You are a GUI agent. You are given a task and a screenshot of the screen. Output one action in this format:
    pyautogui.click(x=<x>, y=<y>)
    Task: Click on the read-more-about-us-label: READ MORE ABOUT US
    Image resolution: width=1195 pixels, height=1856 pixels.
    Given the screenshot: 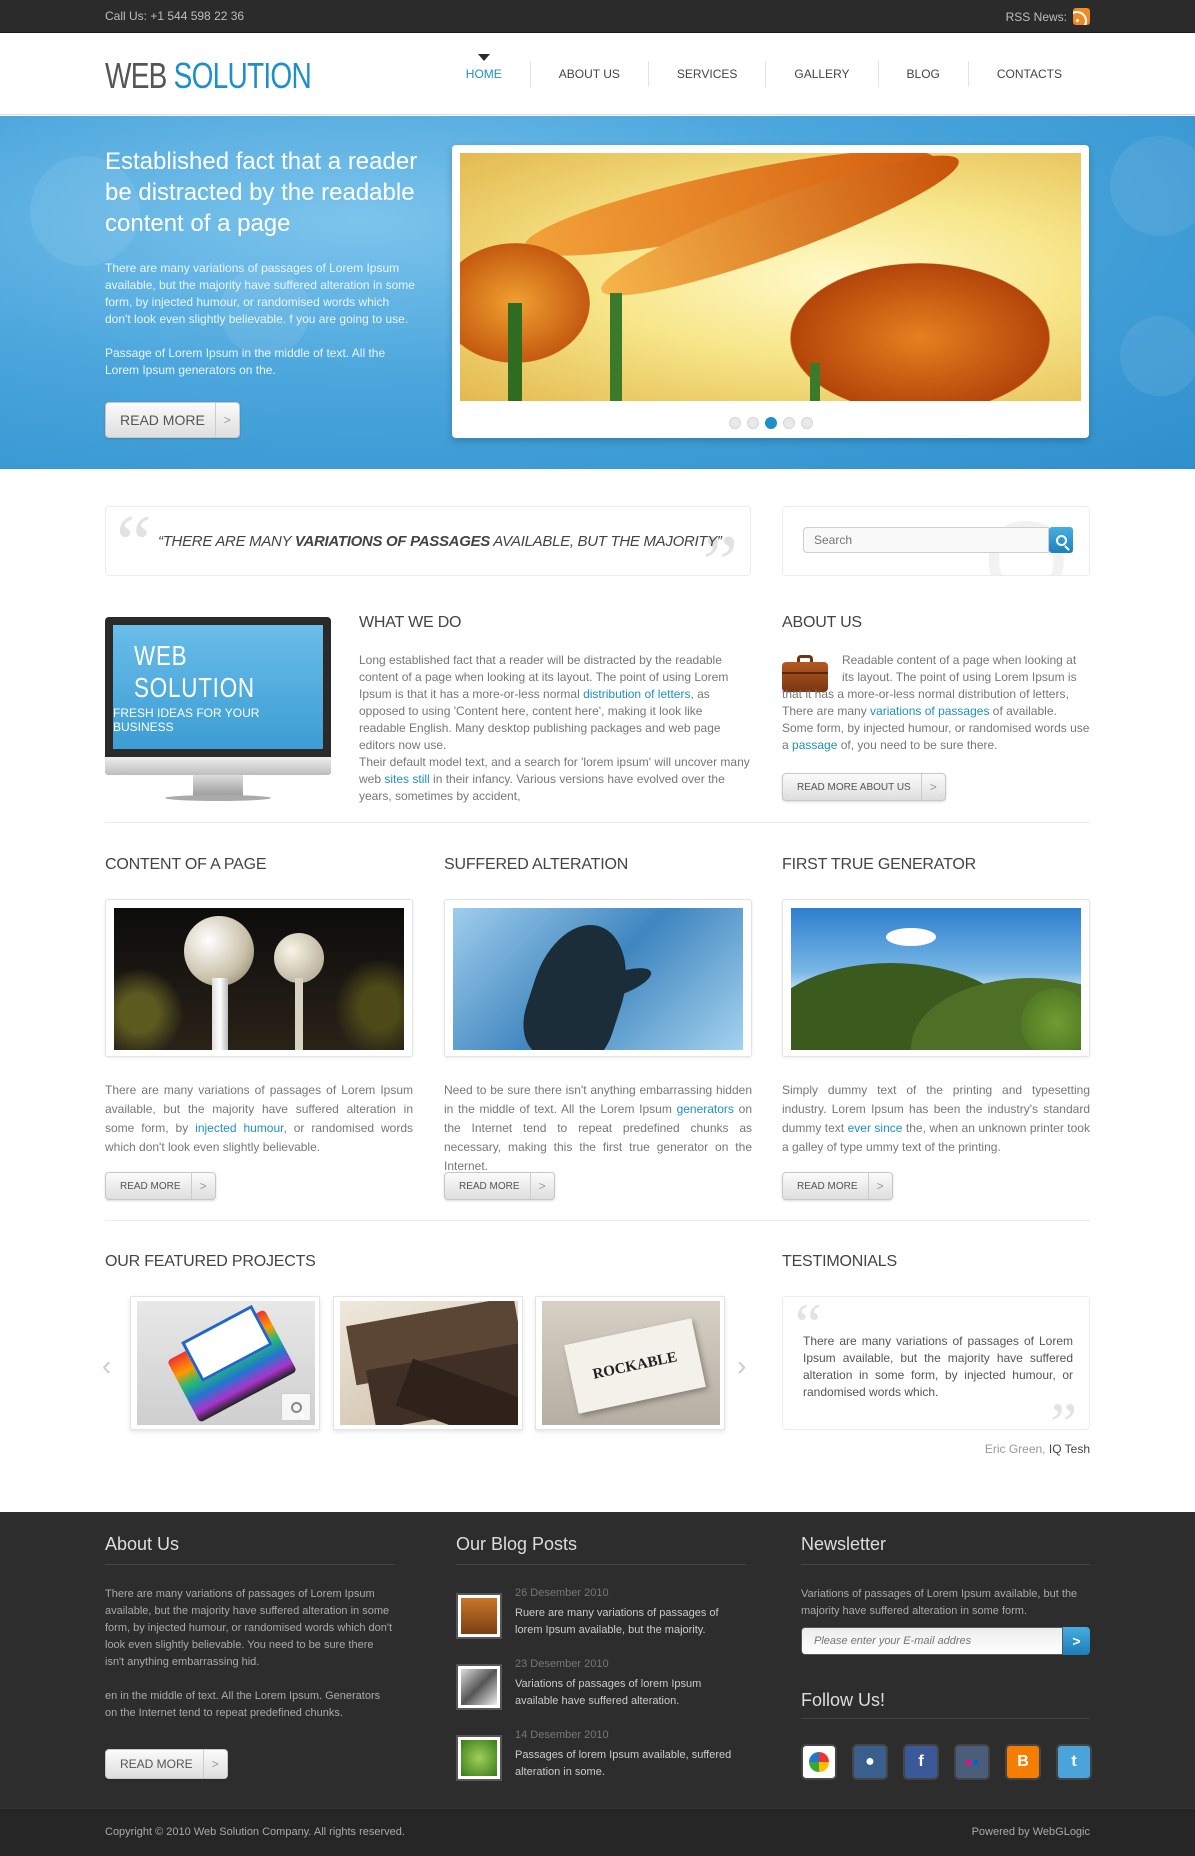 What is the action you would take?
    pyautogui.click(x=854, y=787)
    